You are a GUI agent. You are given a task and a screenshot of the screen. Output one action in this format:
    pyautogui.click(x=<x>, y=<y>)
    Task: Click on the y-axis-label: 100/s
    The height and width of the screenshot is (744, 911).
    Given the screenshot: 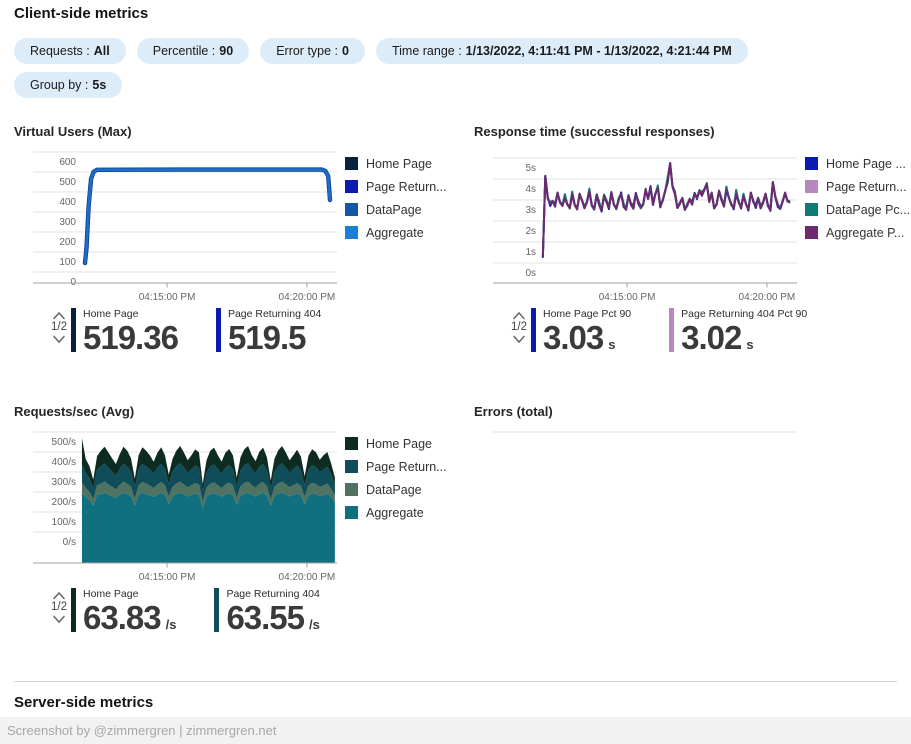 What is the action you would take?
    pyautogui.click(x=64, y=522)
    